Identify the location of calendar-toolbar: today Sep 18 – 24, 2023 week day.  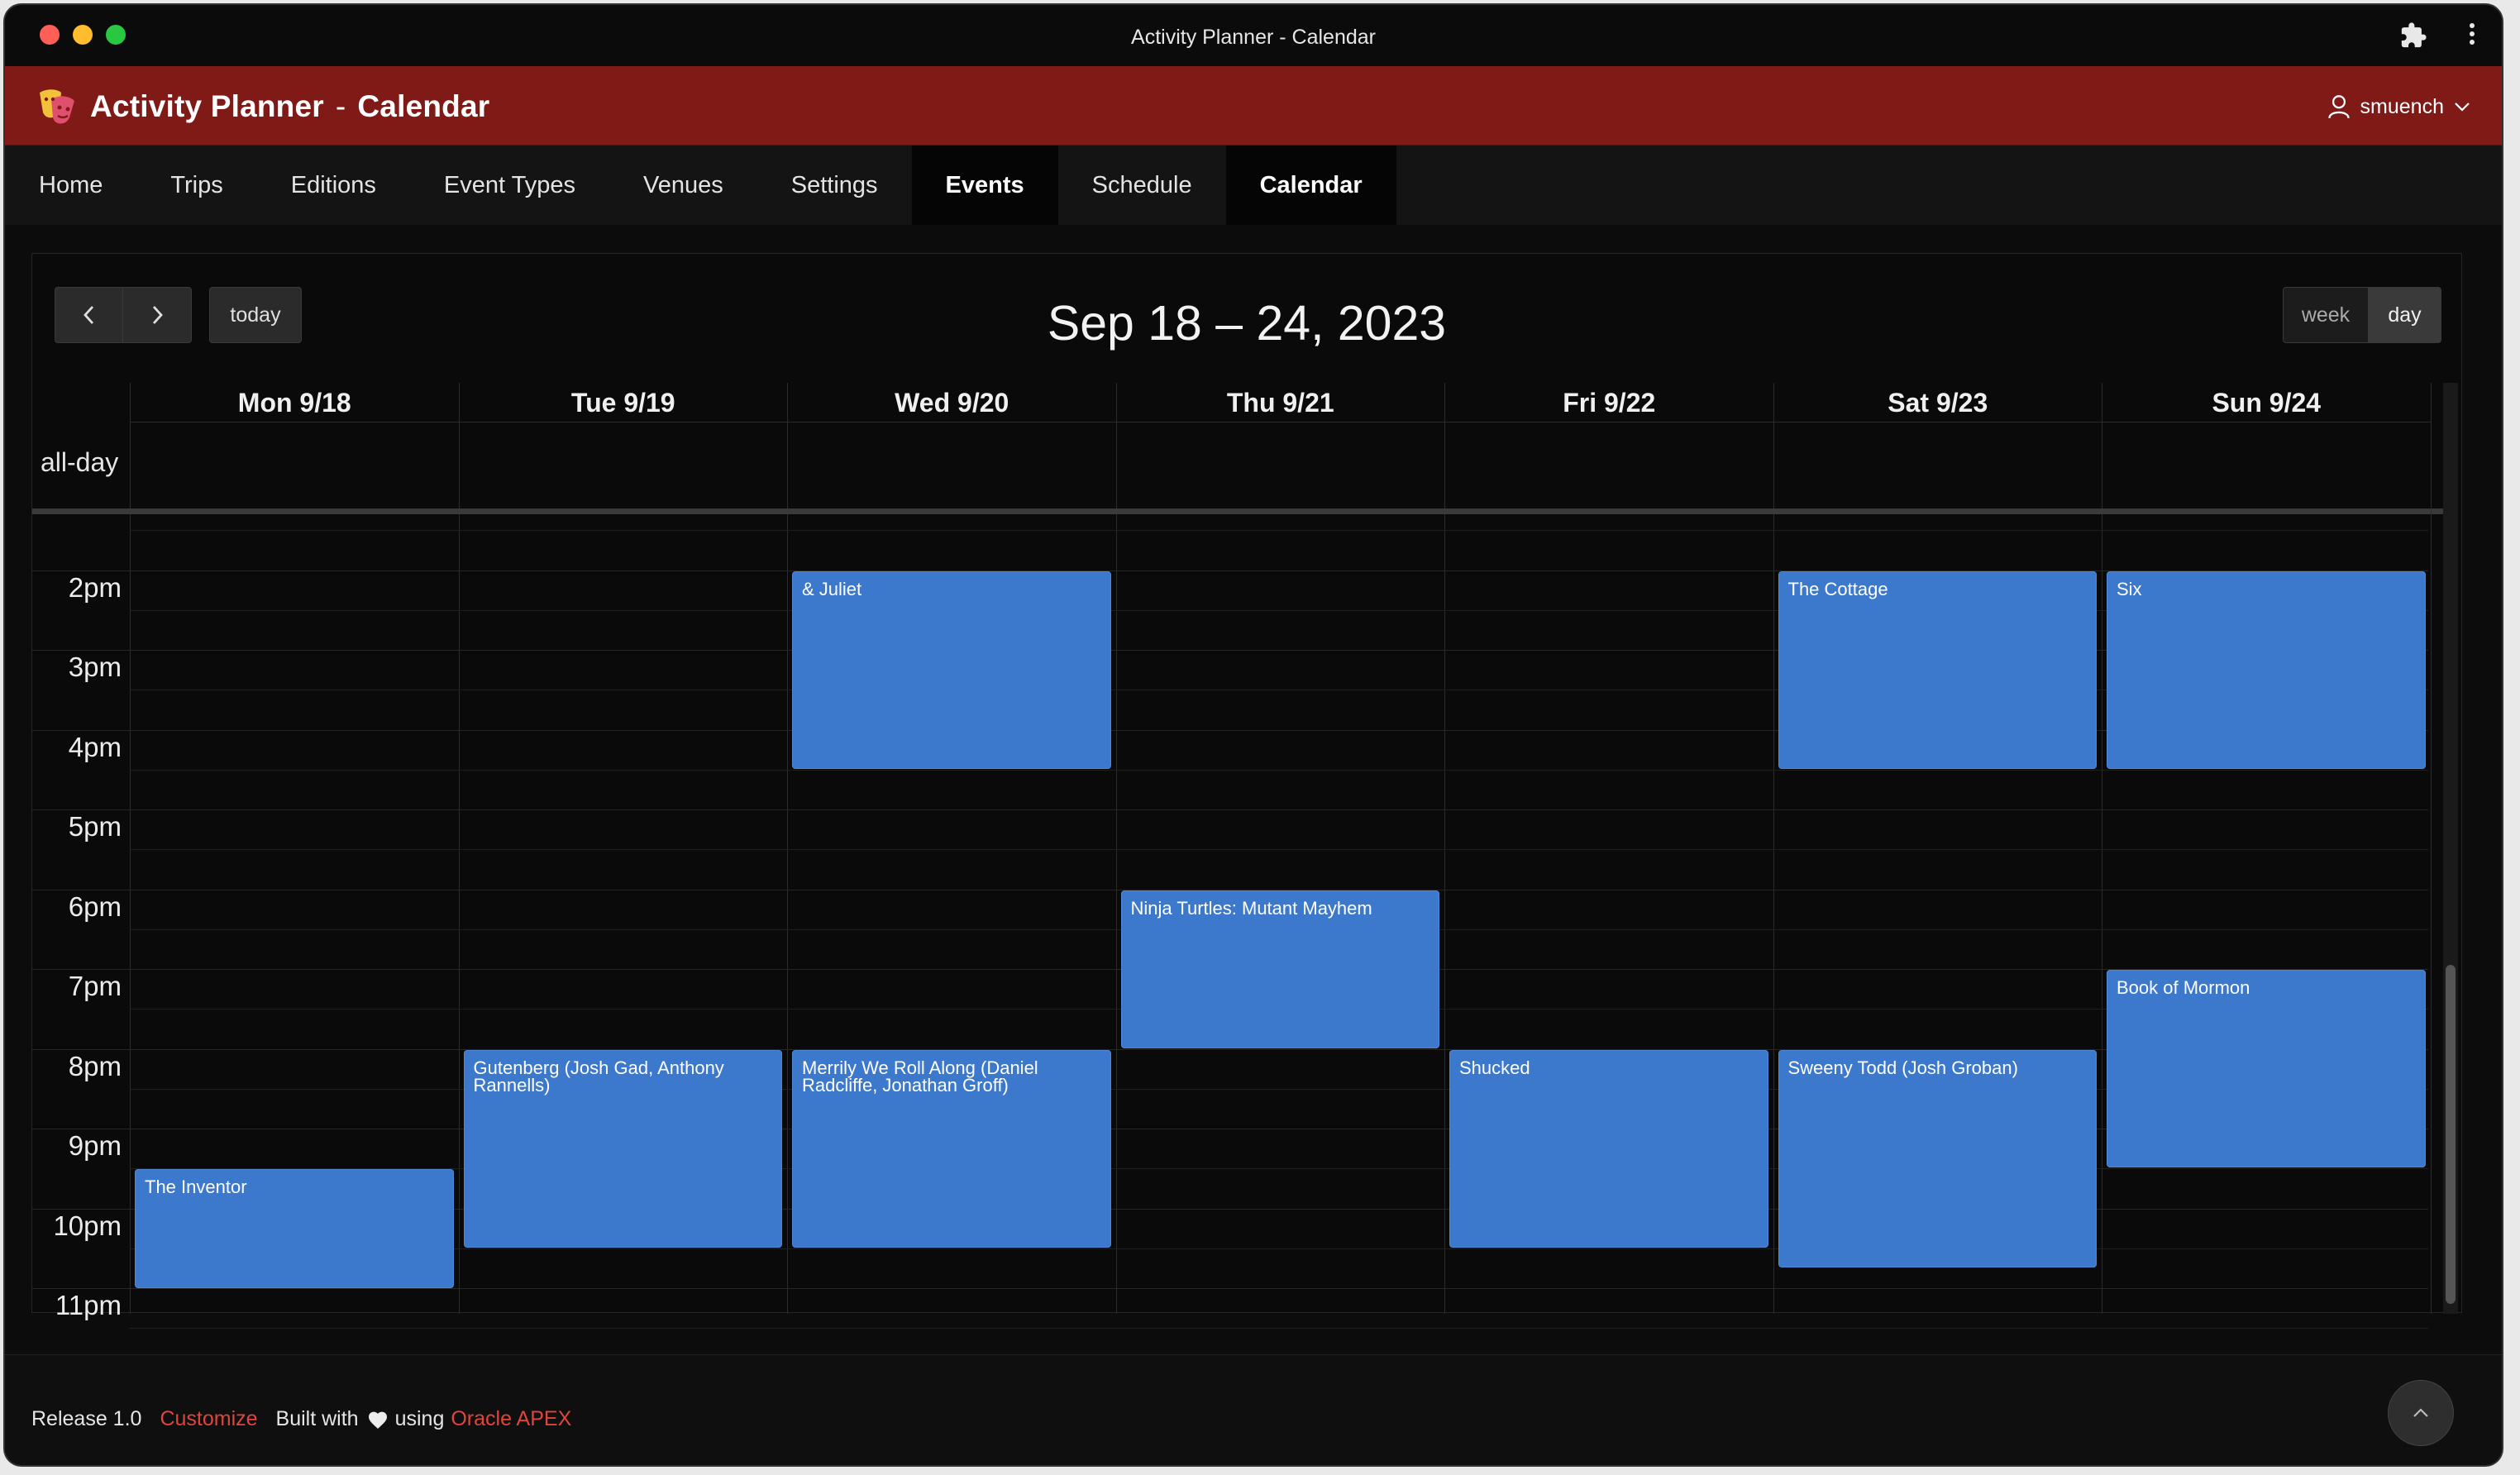
(1246, 316).